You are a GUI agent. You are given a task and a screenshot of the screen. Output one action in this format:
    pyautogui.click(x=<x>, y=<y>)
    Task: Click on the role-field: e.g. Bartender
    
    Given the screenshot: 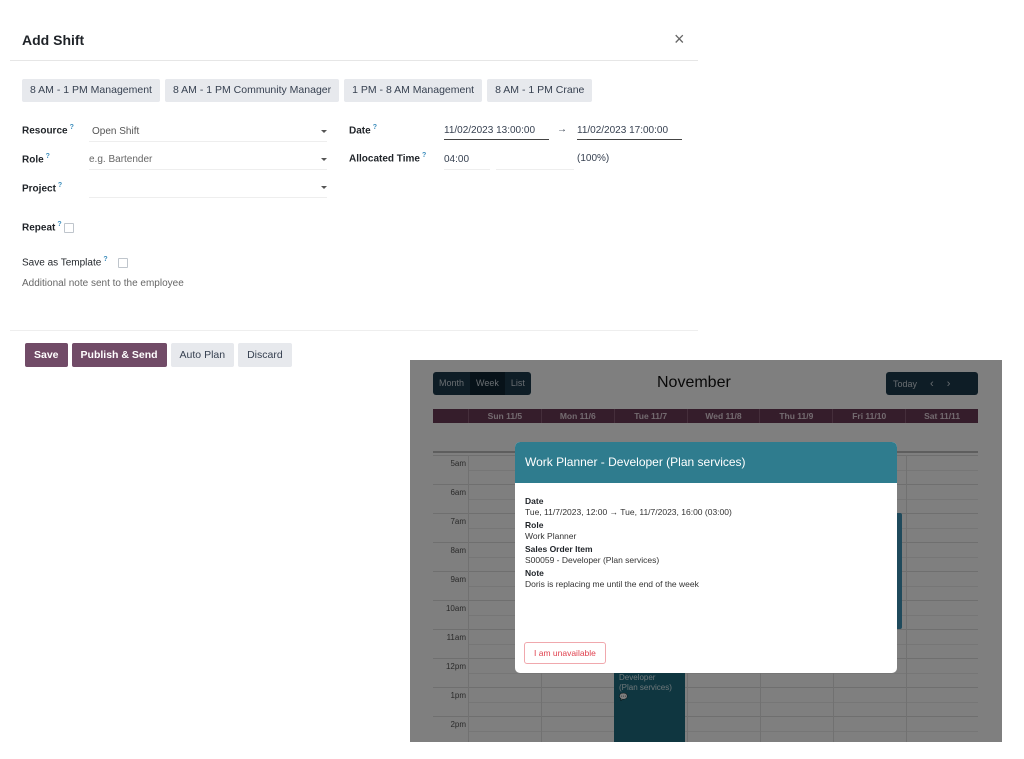 What is the action you would take?
    pyautogui.click(x=208, y=161)
    